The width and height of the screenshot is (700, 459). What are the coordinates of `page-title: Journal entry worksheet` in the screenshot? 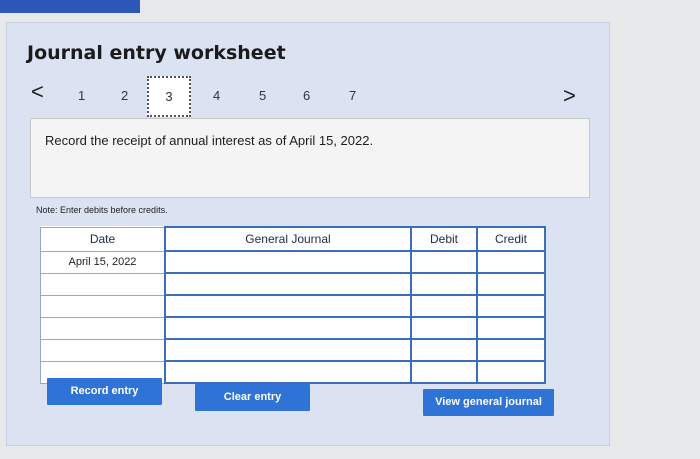 It's located at (156, 53).